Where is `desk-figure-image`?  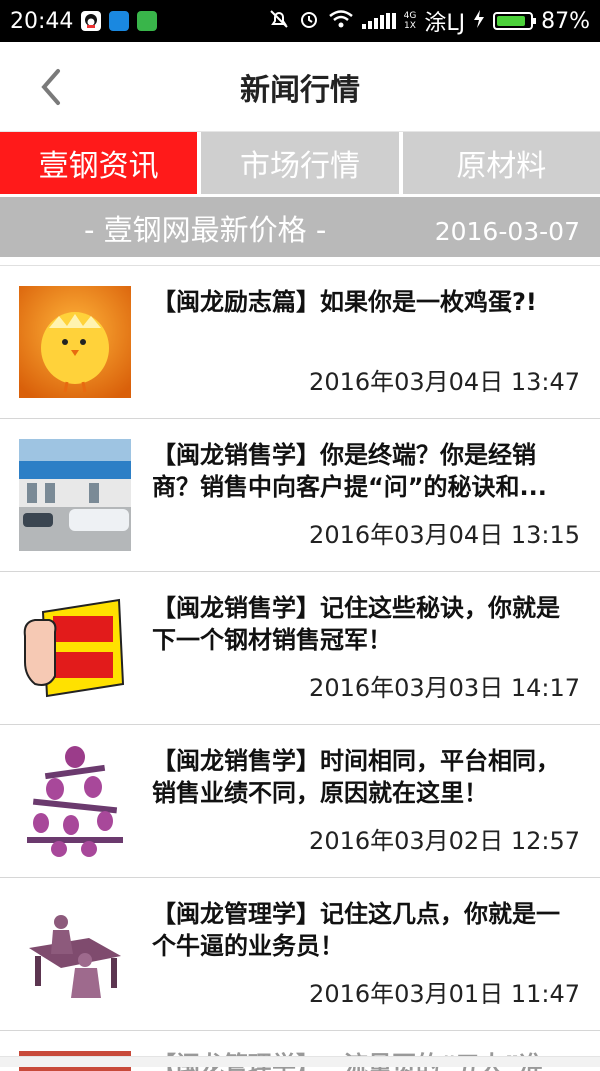 desk-figure-image is located at coordinates (75, 954).